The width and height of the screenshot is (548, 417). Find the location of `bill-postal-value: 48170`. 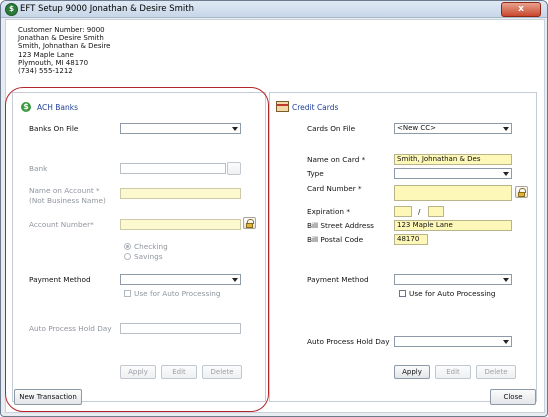

bill-postal-value: 48170 is located at coordinates (408, 239).